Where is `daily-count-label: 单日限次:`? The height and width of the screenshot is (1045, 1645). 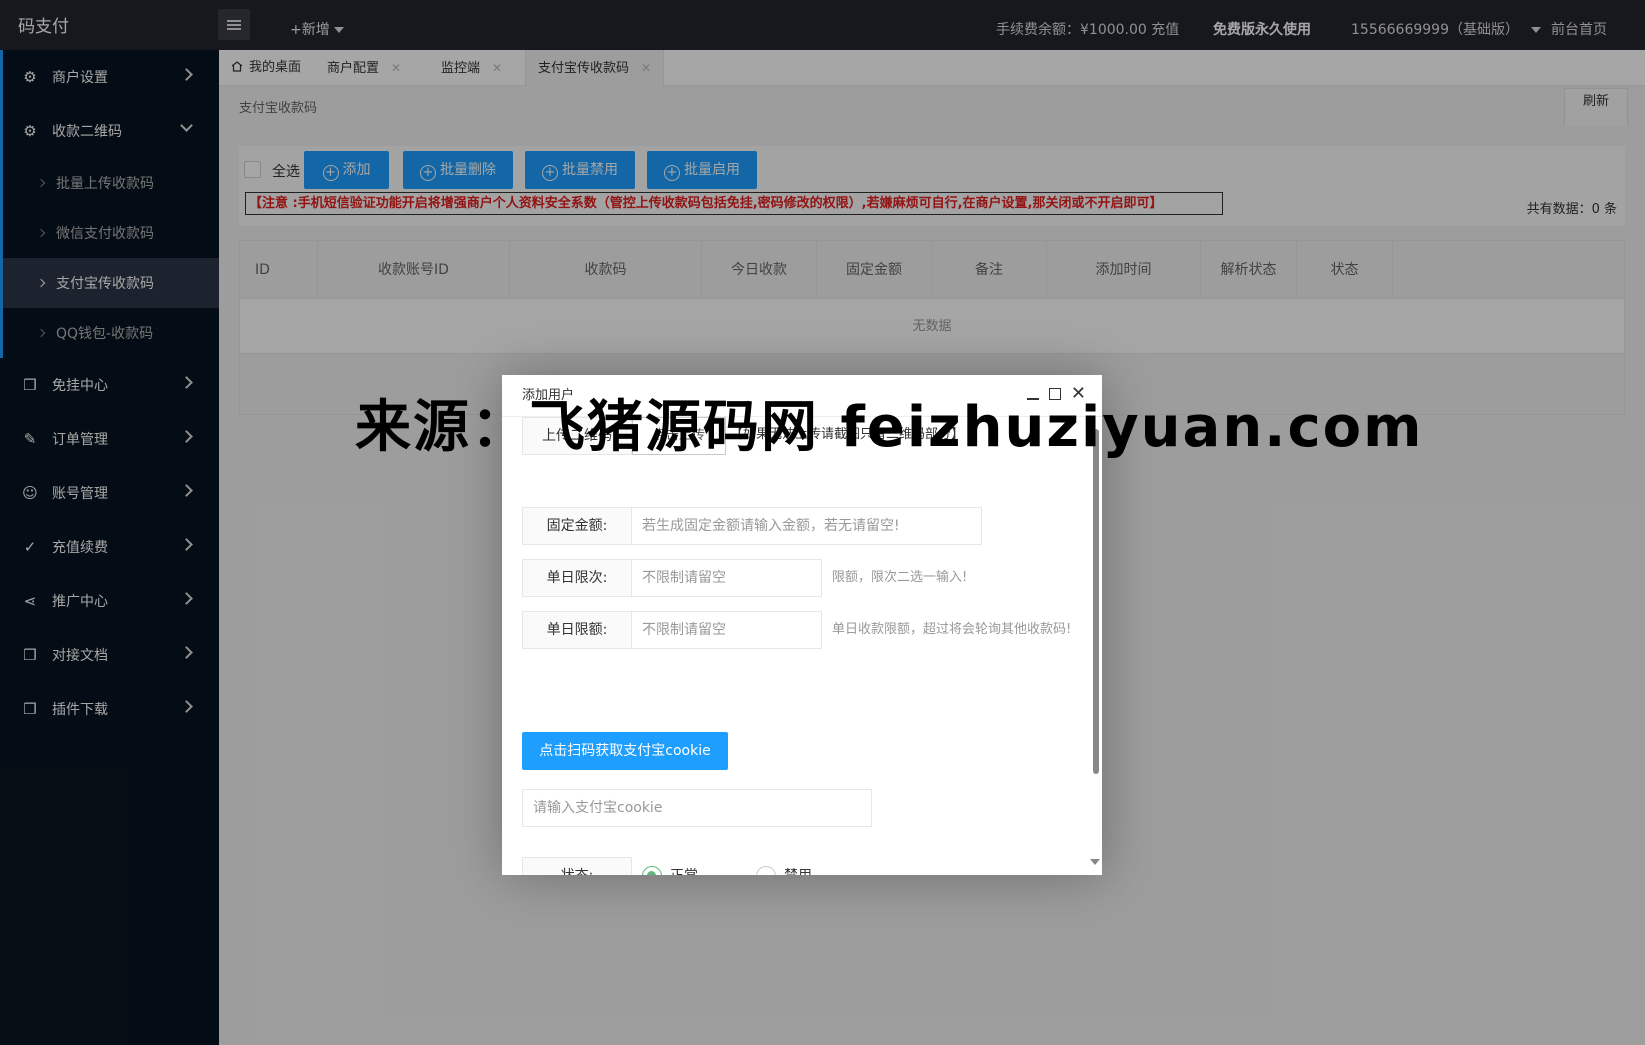 daily-count-label: 单日限次: is located at coordinates (577, 578).